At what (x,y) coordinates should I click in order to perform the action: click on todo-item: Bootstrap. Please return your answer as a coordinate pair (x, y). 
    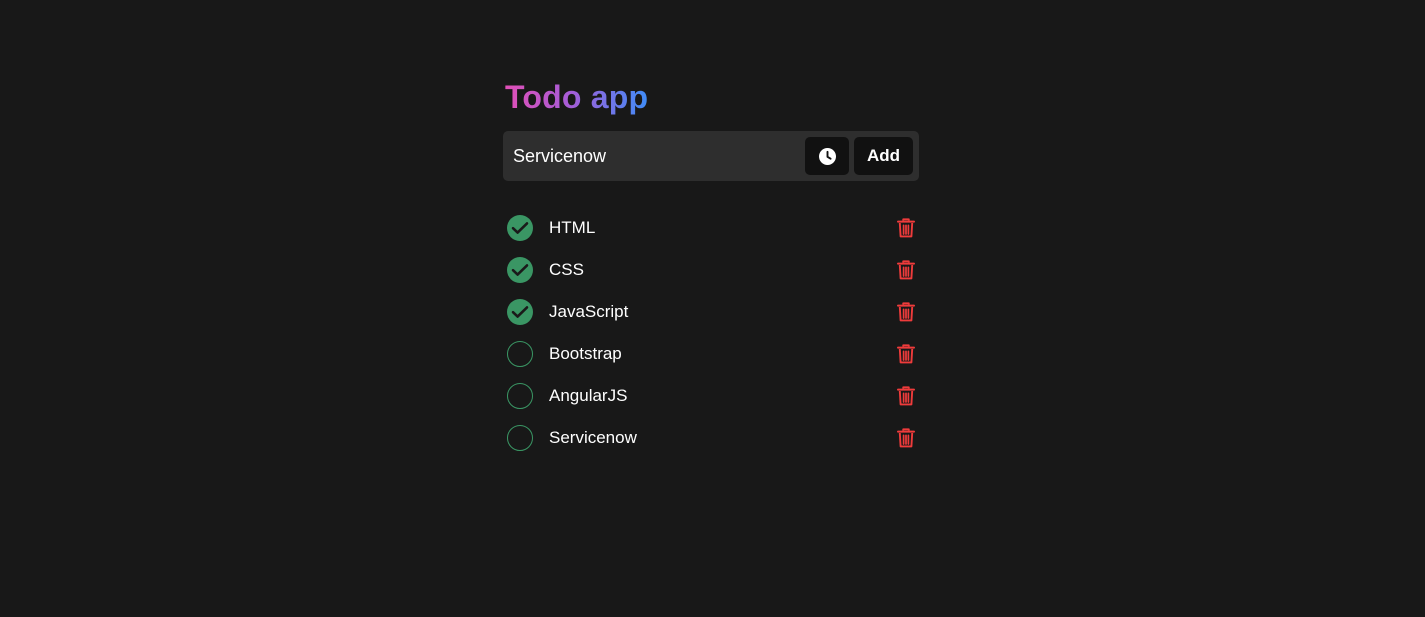
    Looking at the image, I should click on (711, 354).